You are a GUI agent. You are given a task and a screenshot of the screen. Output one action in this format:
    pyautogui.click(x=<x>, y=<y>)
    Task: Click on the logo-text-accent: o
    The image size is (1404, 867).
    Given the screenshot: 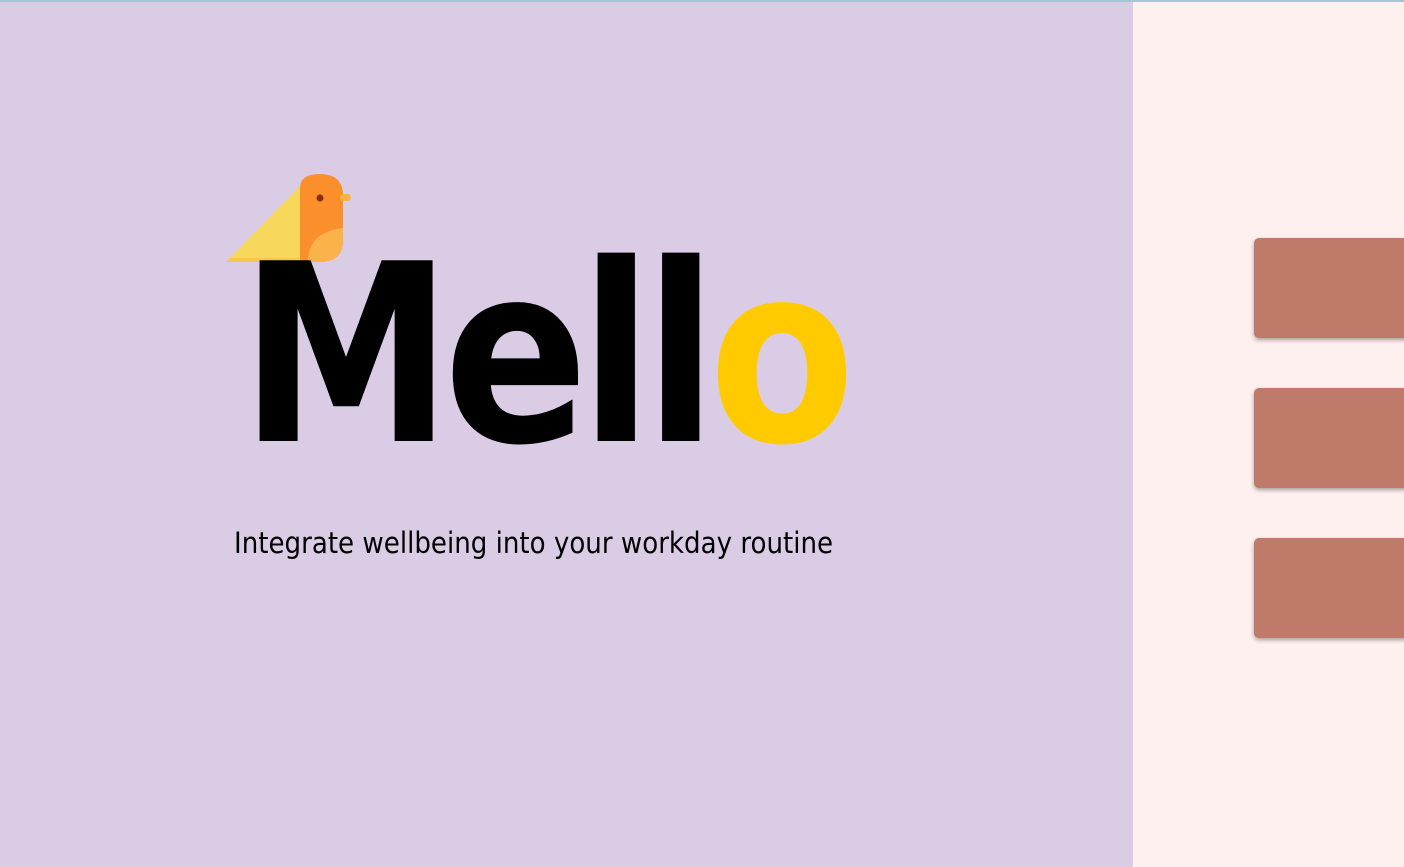 What is the action you would take?
    pyautogui.click(x=782, y=356)
    